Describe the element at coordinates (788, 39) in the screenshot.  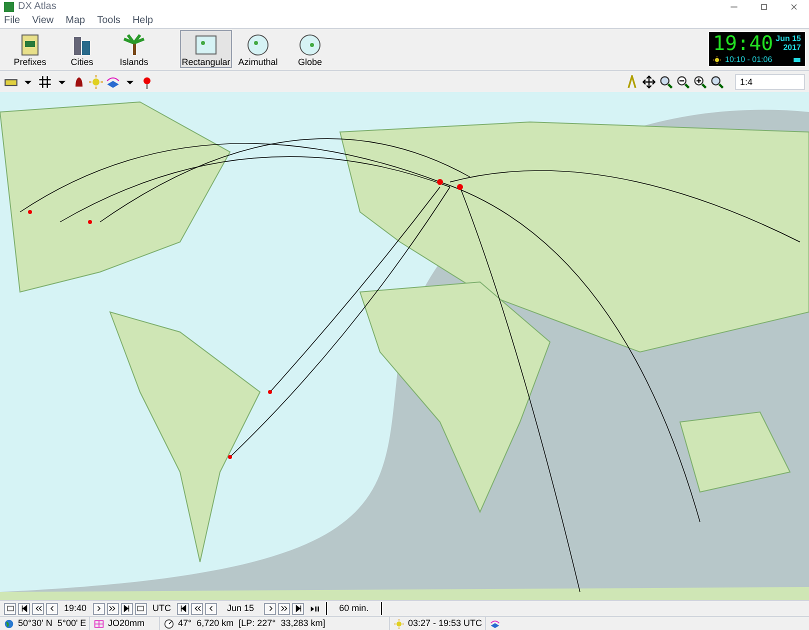
I see `clock-date: Jun 15` at that location.